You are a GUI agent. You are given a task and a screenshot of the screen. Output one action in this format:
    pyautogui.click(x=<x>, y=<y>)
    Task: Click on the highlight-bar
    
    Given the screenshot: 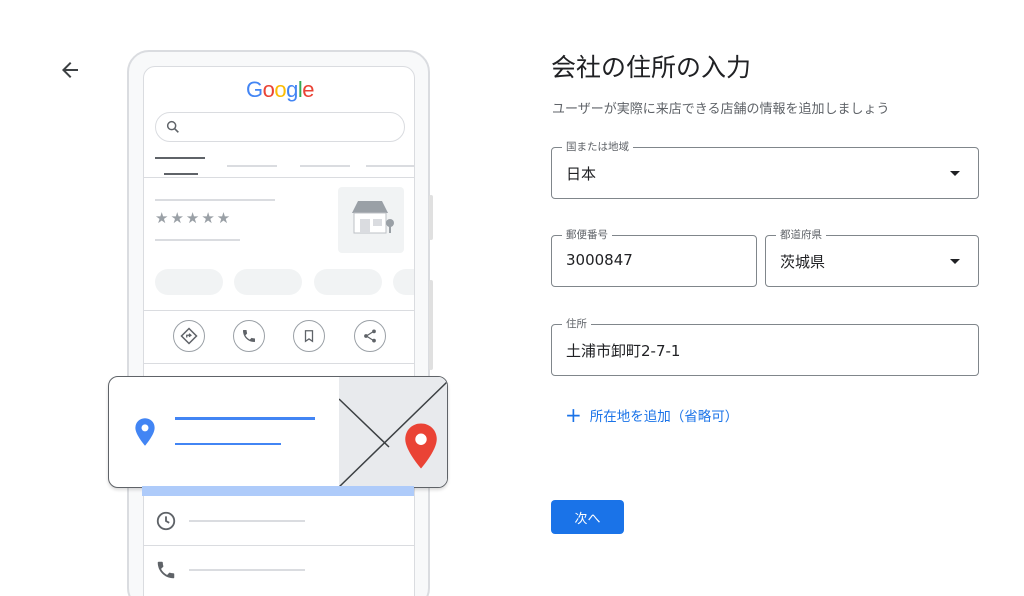 What is the action you would take?
    pyautogui.click(x=278, y=491)
    